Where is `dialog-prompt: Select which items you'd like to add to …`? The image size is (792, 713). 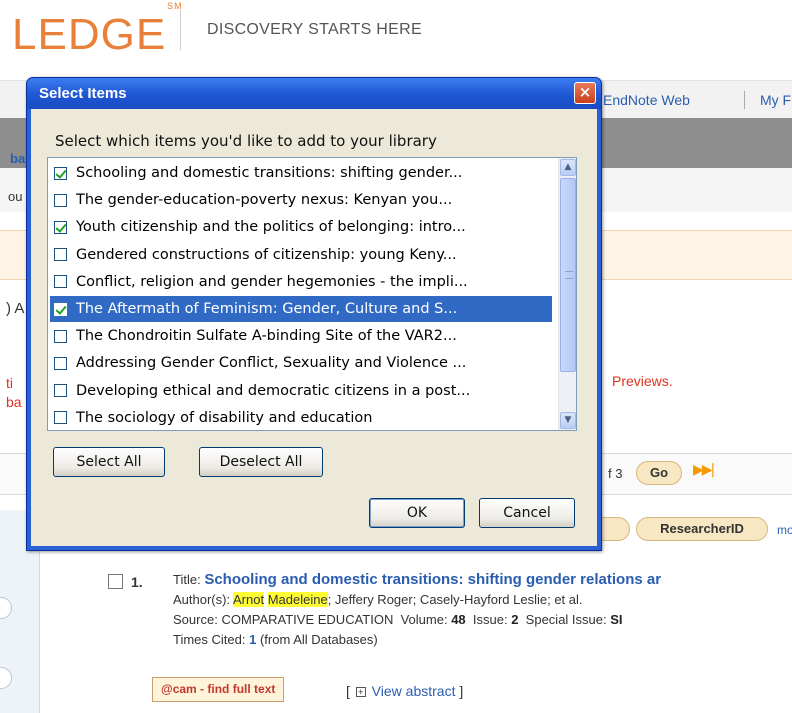 dialog-prompt: Select which items you'd like to add to … is located at coordinates (246, 141).